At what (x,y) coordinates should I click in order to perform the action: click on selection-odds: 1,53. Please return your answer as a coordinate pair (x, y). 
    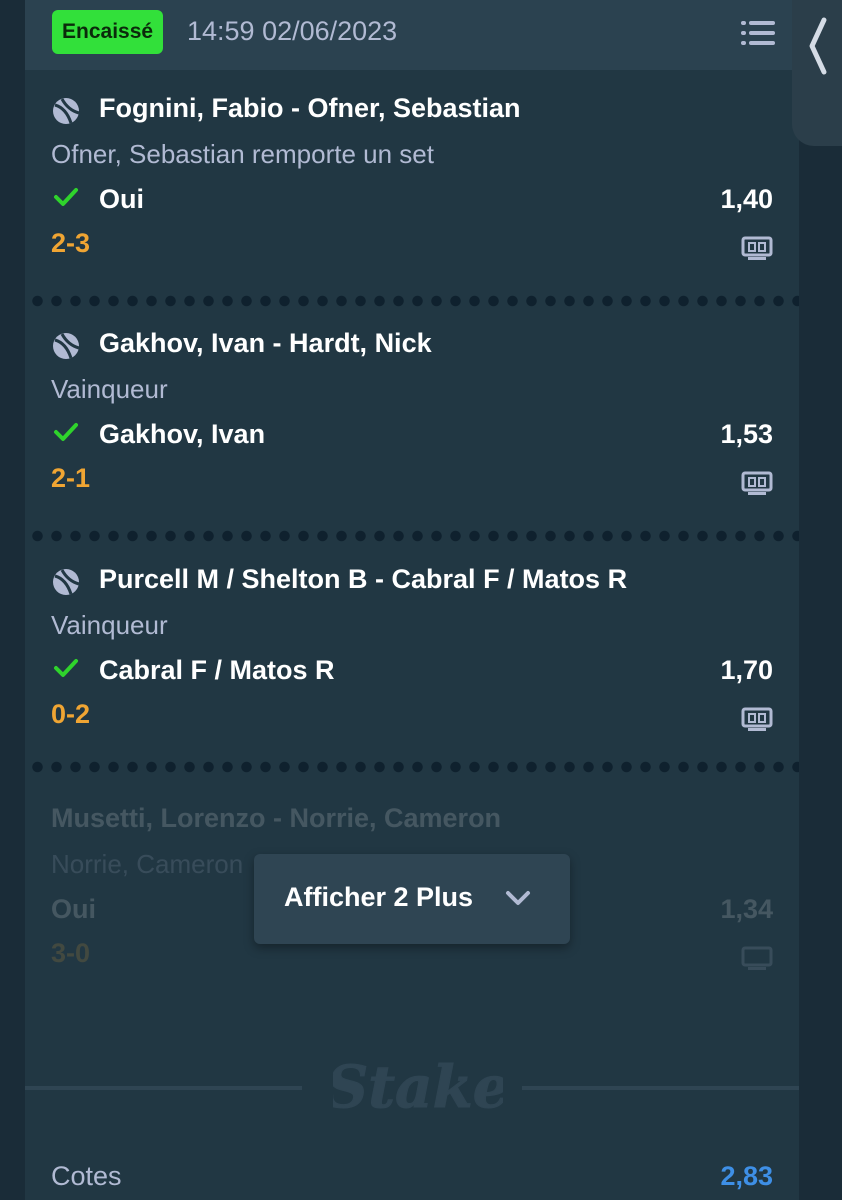
    Looking at the image, I should click on (746, 434).